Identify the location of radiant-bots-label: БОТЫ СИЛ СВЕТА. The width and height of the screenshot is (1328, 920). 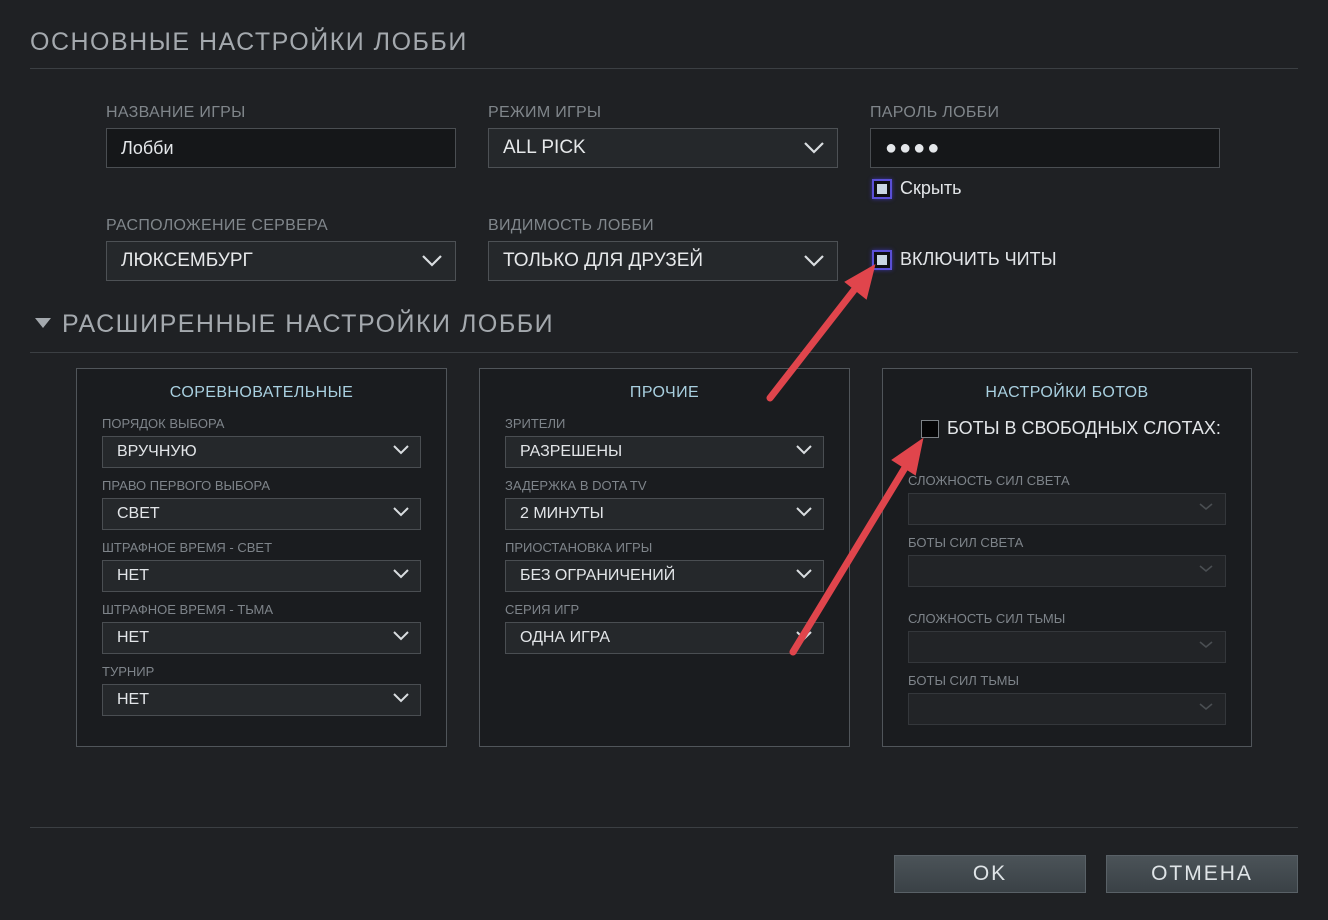
(966, 542).